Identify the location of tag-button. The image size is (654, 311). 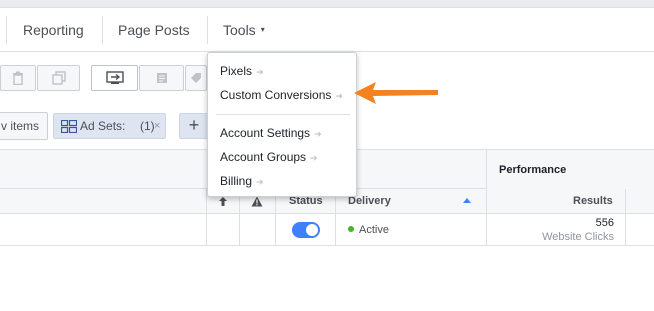
(196, 78).